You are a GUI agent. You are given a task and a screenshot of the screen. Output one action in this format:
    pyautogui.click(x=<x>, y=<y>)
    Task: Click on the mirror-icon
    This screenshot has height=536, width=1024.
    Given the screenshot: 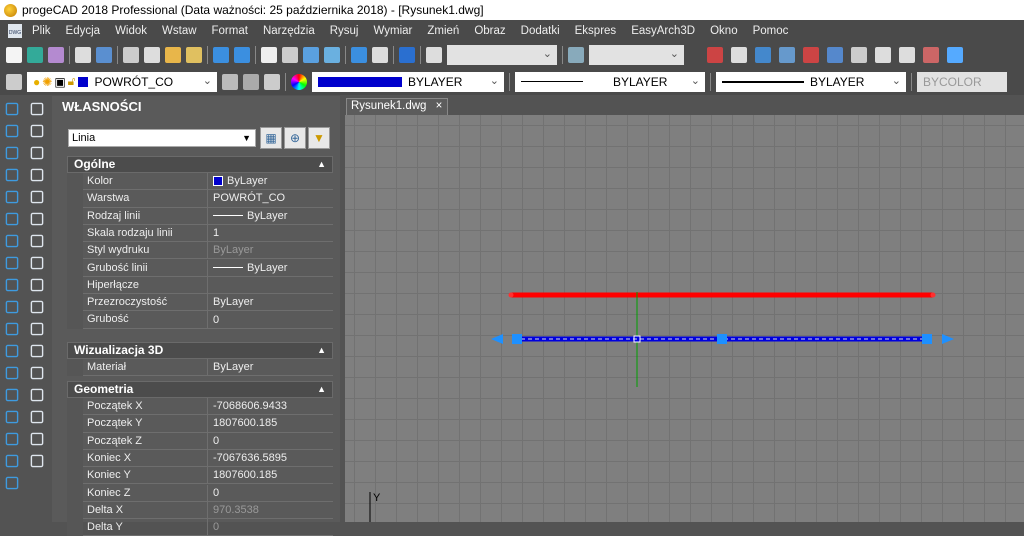 What is the action you would take?
    pyautogui.click(x=37, y=153)
    